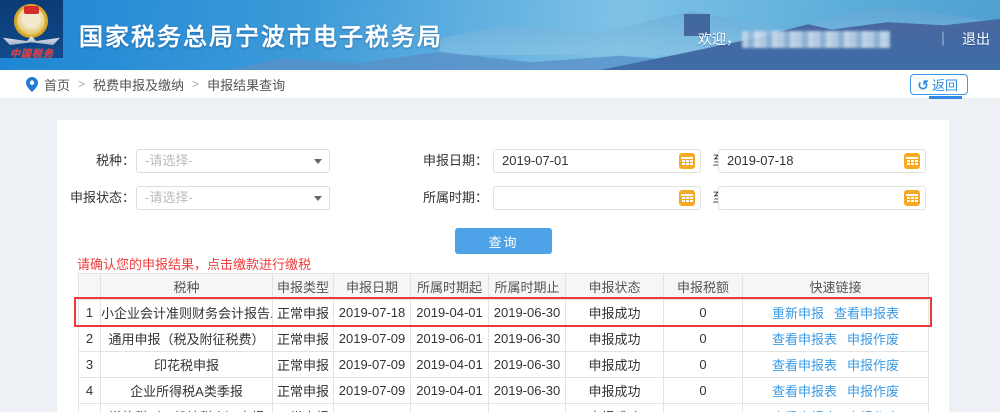  I want to click on welcome-label: 欢迎，, so click(719, 39).